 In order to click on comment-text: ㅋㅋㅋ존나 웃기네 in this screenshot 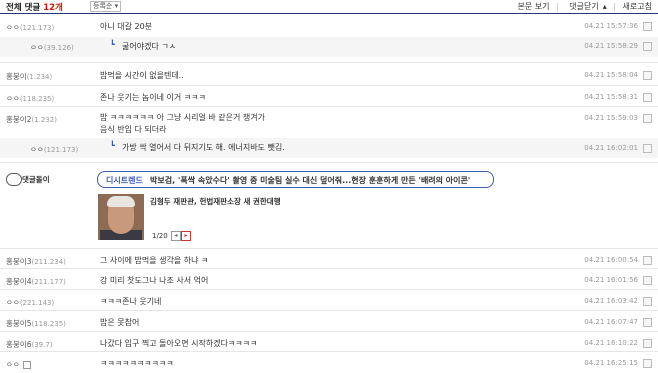, I will do `click(131, 301)`.